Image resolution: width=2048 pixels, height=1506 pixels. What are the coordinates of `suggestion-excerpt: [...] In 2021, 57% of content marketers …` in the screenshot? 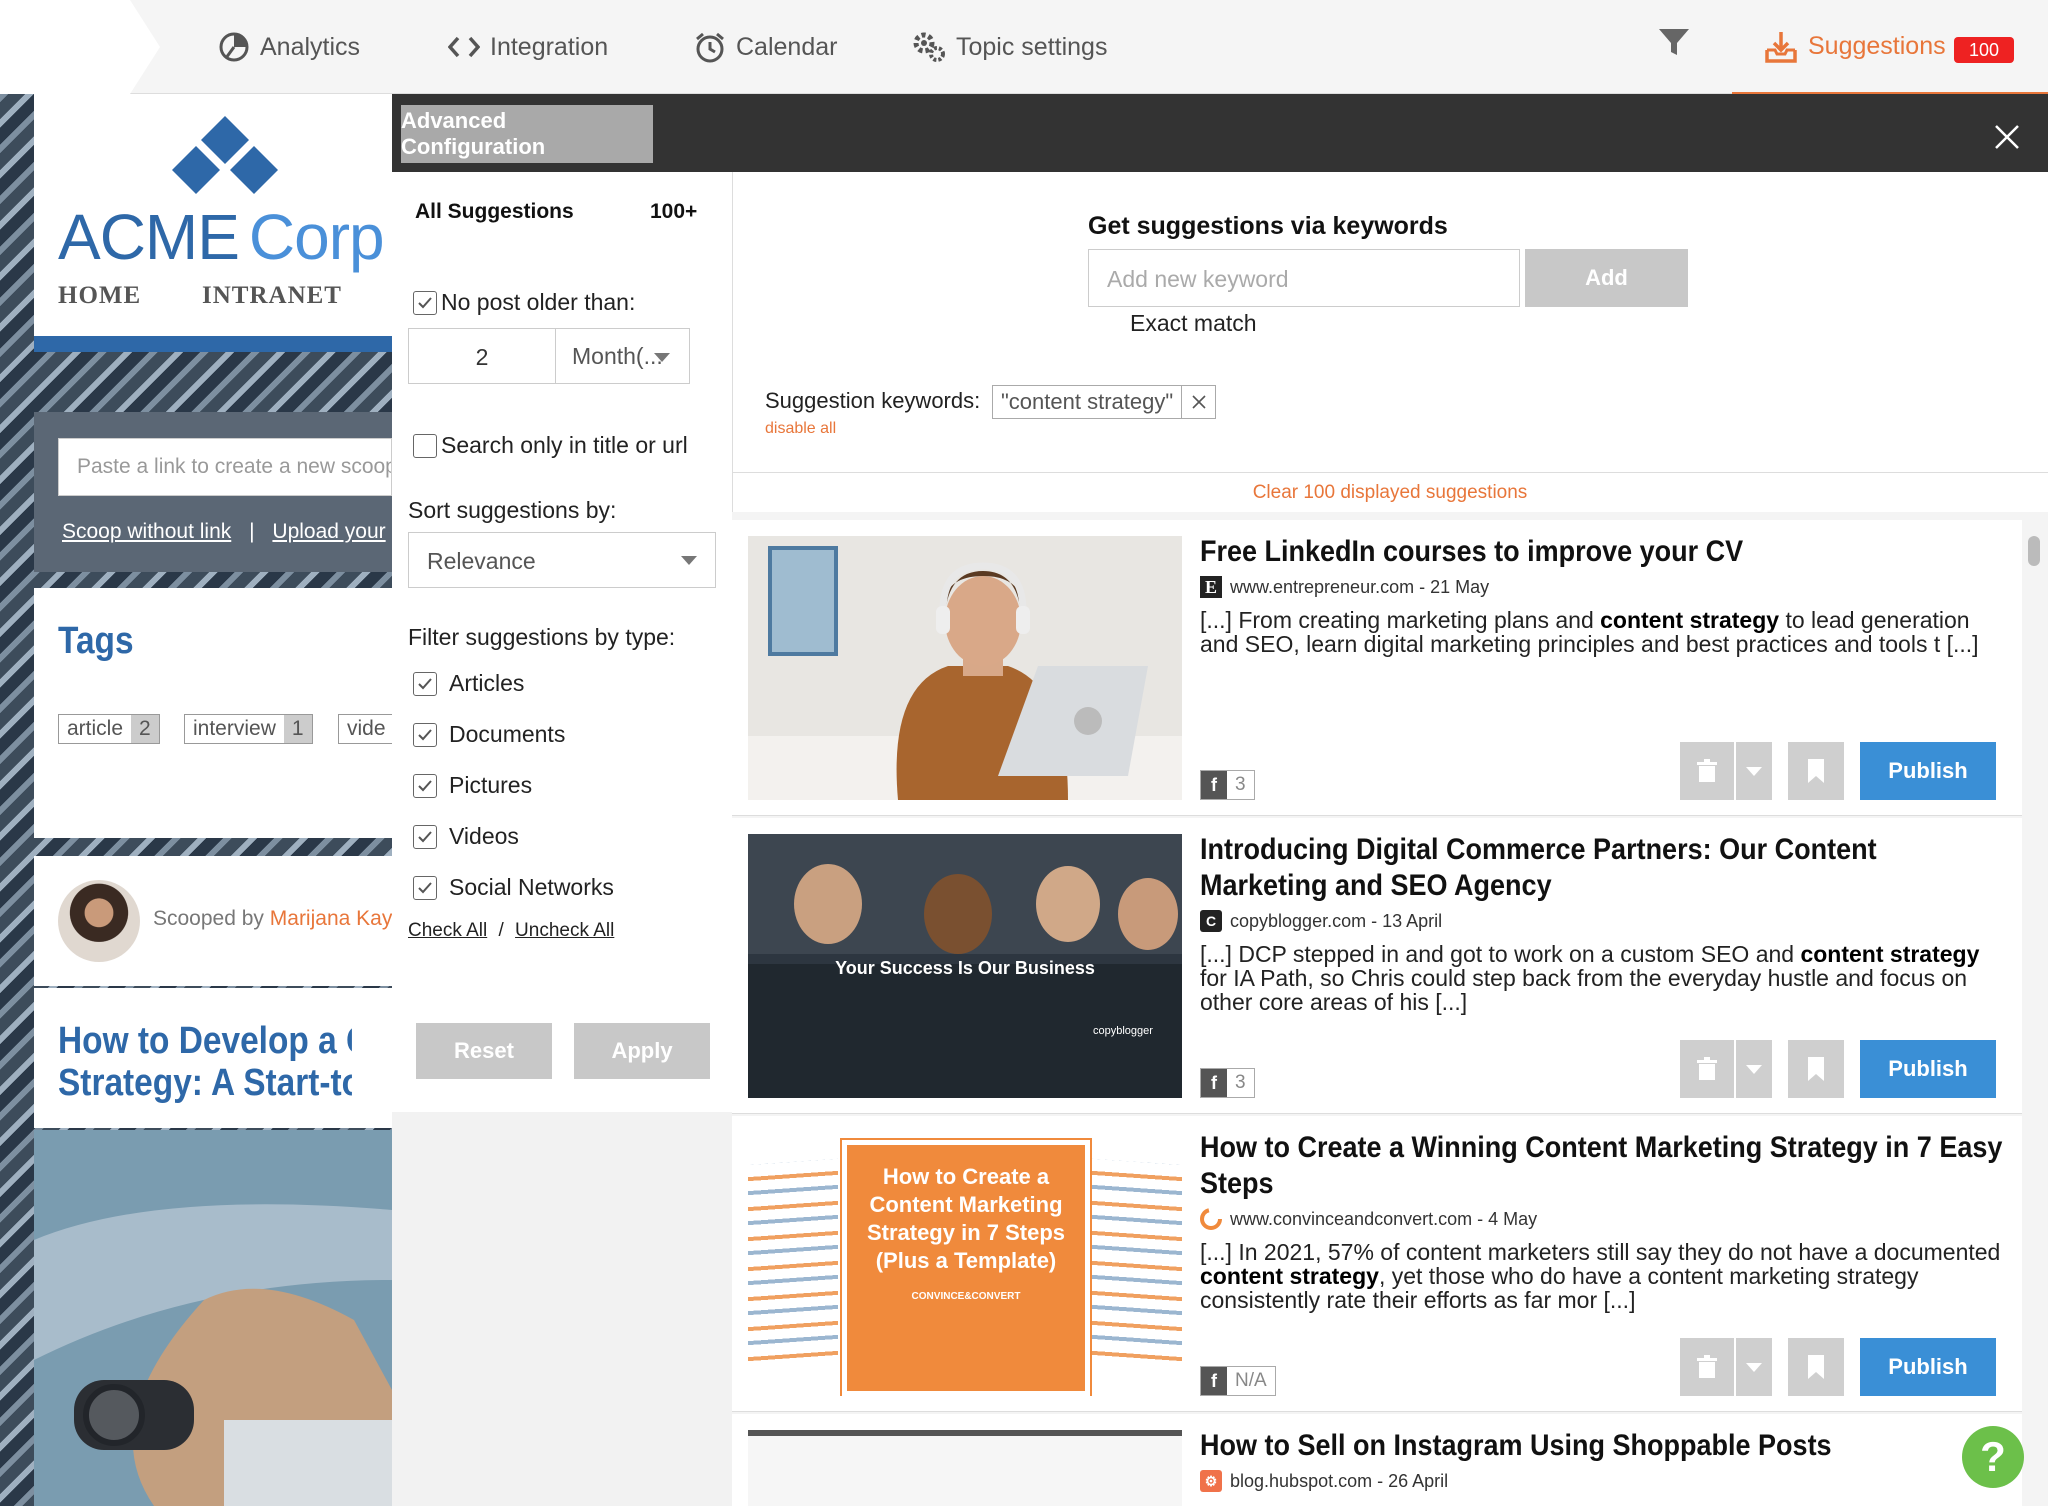 It's located at (1603, 1276).